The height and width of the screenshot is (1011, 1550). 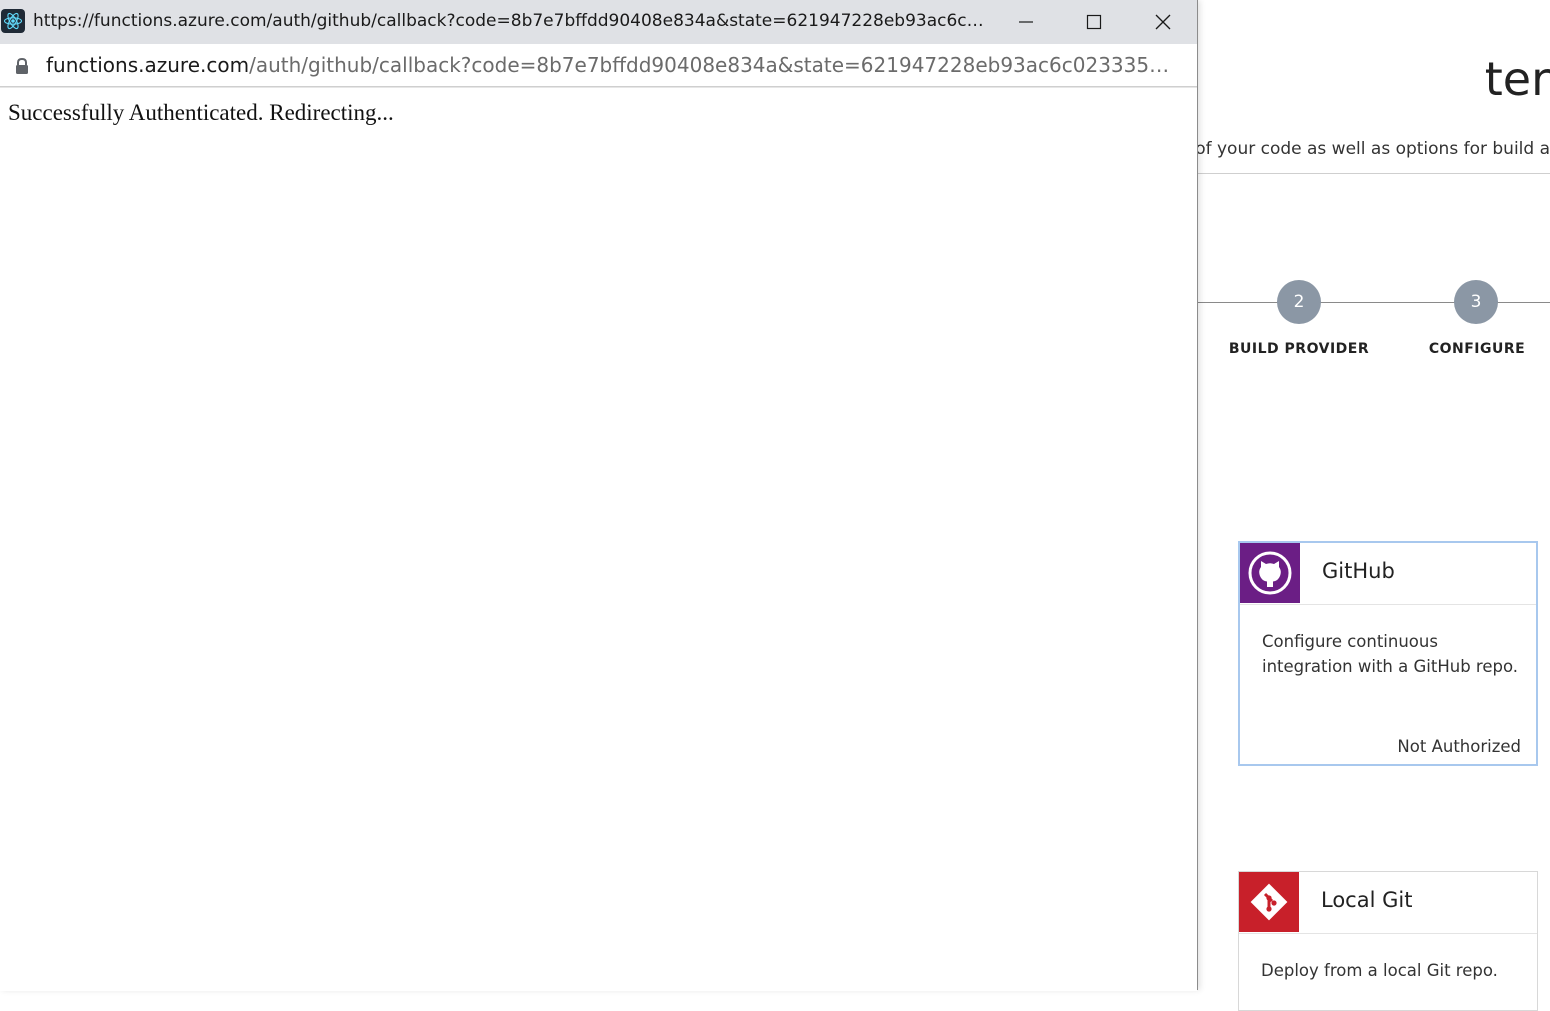 What do you see at coordinates (1459, 746) in the screenshot?
I see `github-card-status: Not Authorized` at bounding box center [1459, 746].